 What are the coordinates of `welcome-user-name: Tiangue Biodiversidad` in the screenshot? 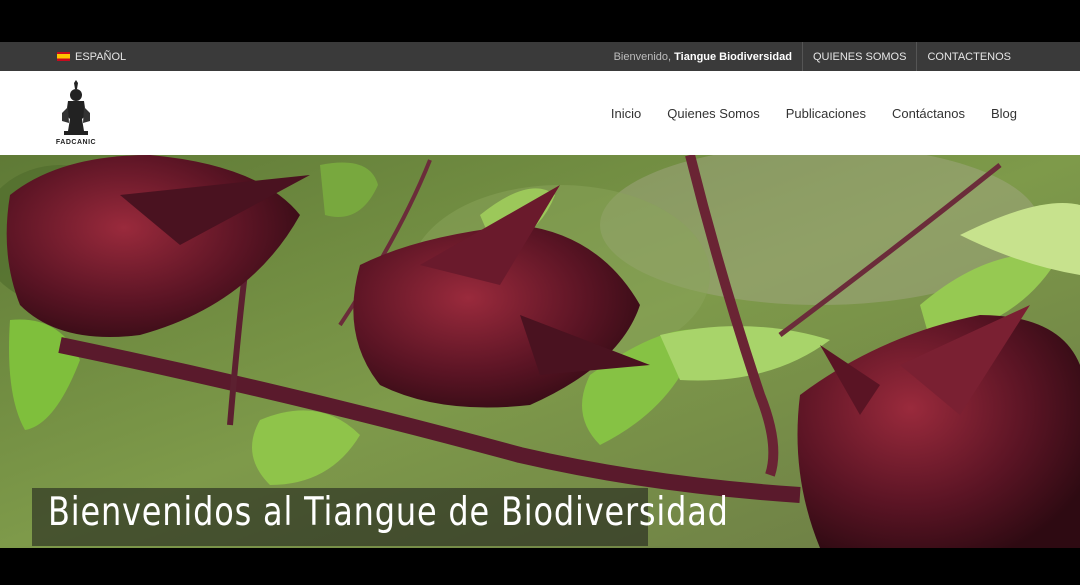 It's located at (733, 57).